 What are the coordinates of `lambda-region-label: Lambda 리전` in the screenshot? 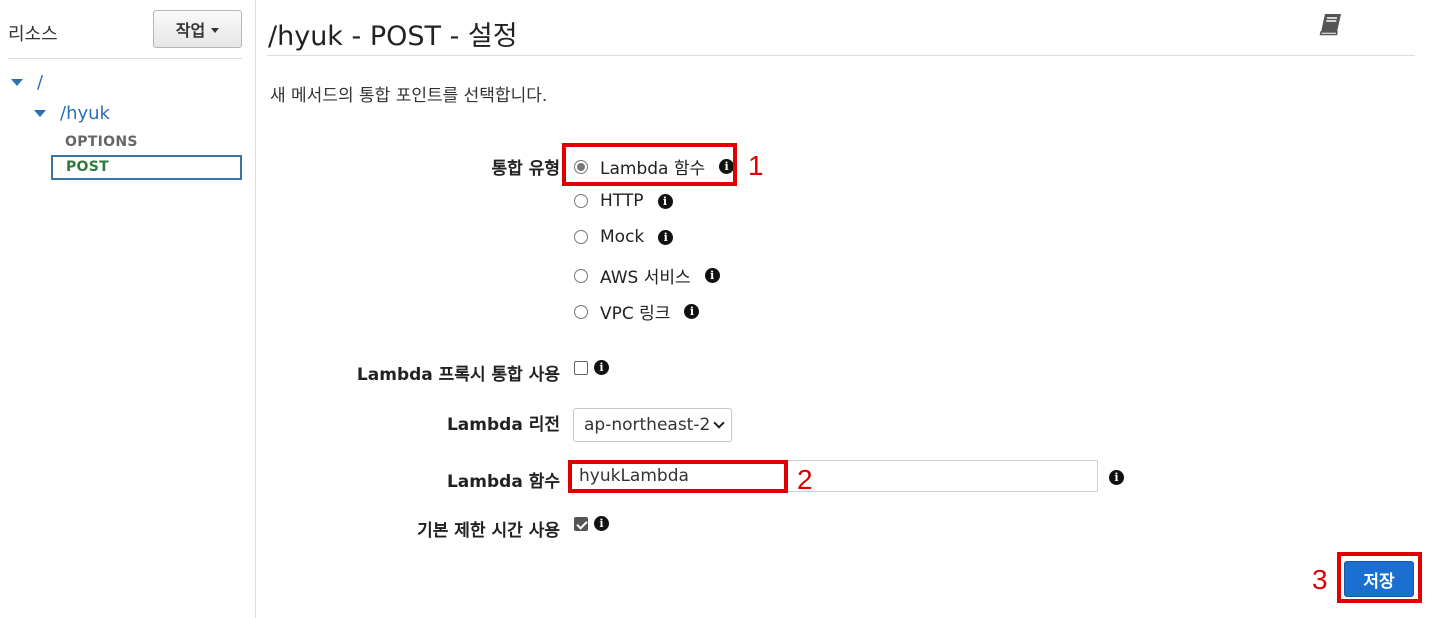 It's located at (503, 425).